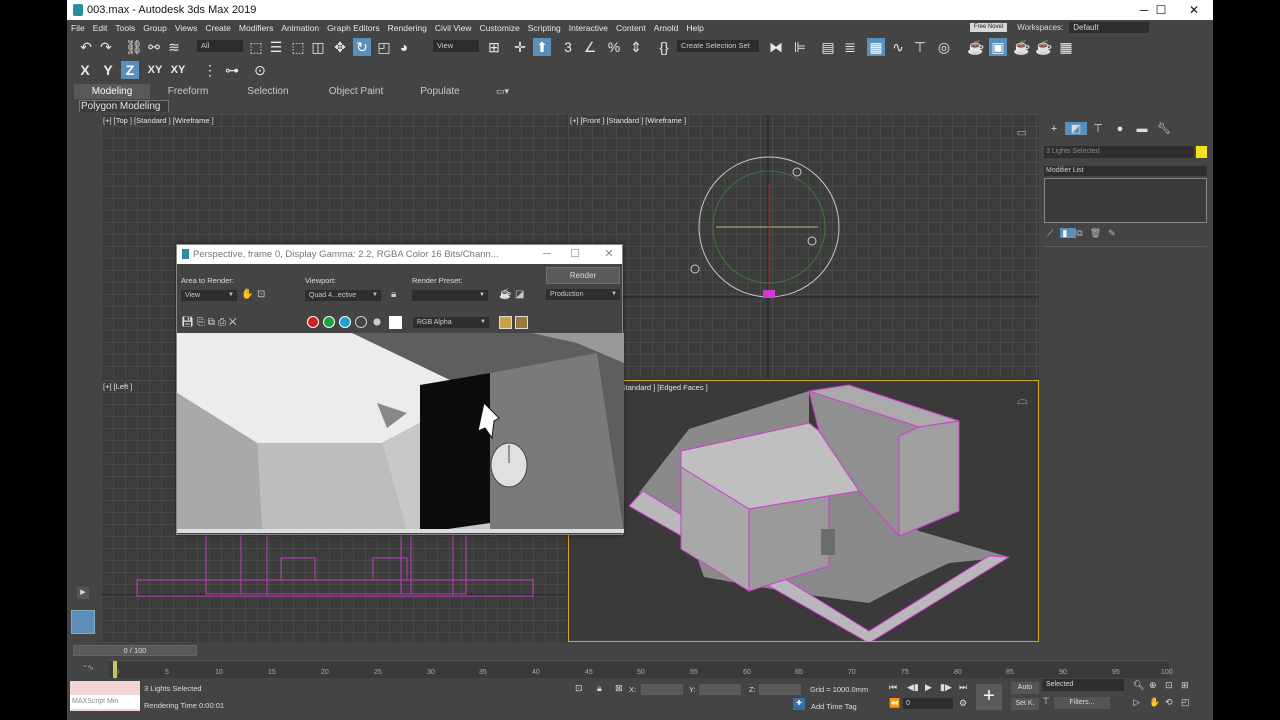 This screenshot has width=1280, height=720. Describe the element at coordinates (913, 687) in the screenshot. I see `previous-frame-icon: ◀▮` at that location.